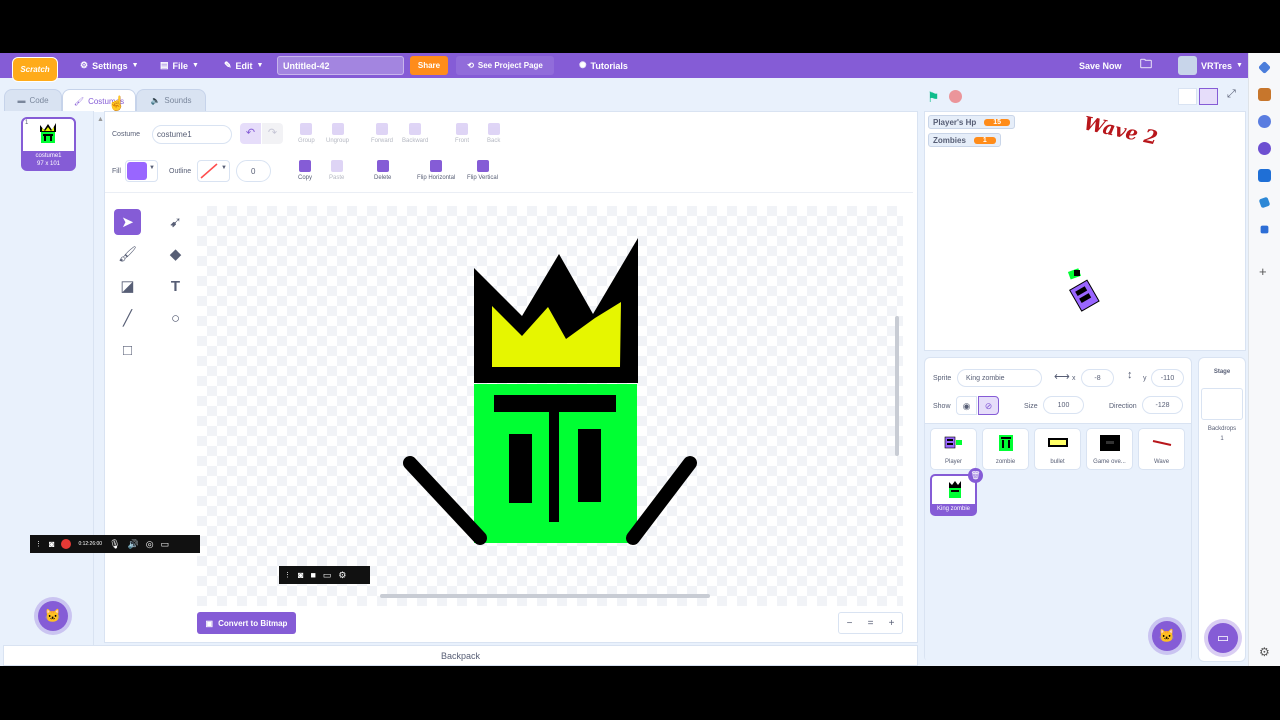 Image resolution: width=1280 pixels, height=720 pixels. I want to click on show-label: Show, so click(942, 406).